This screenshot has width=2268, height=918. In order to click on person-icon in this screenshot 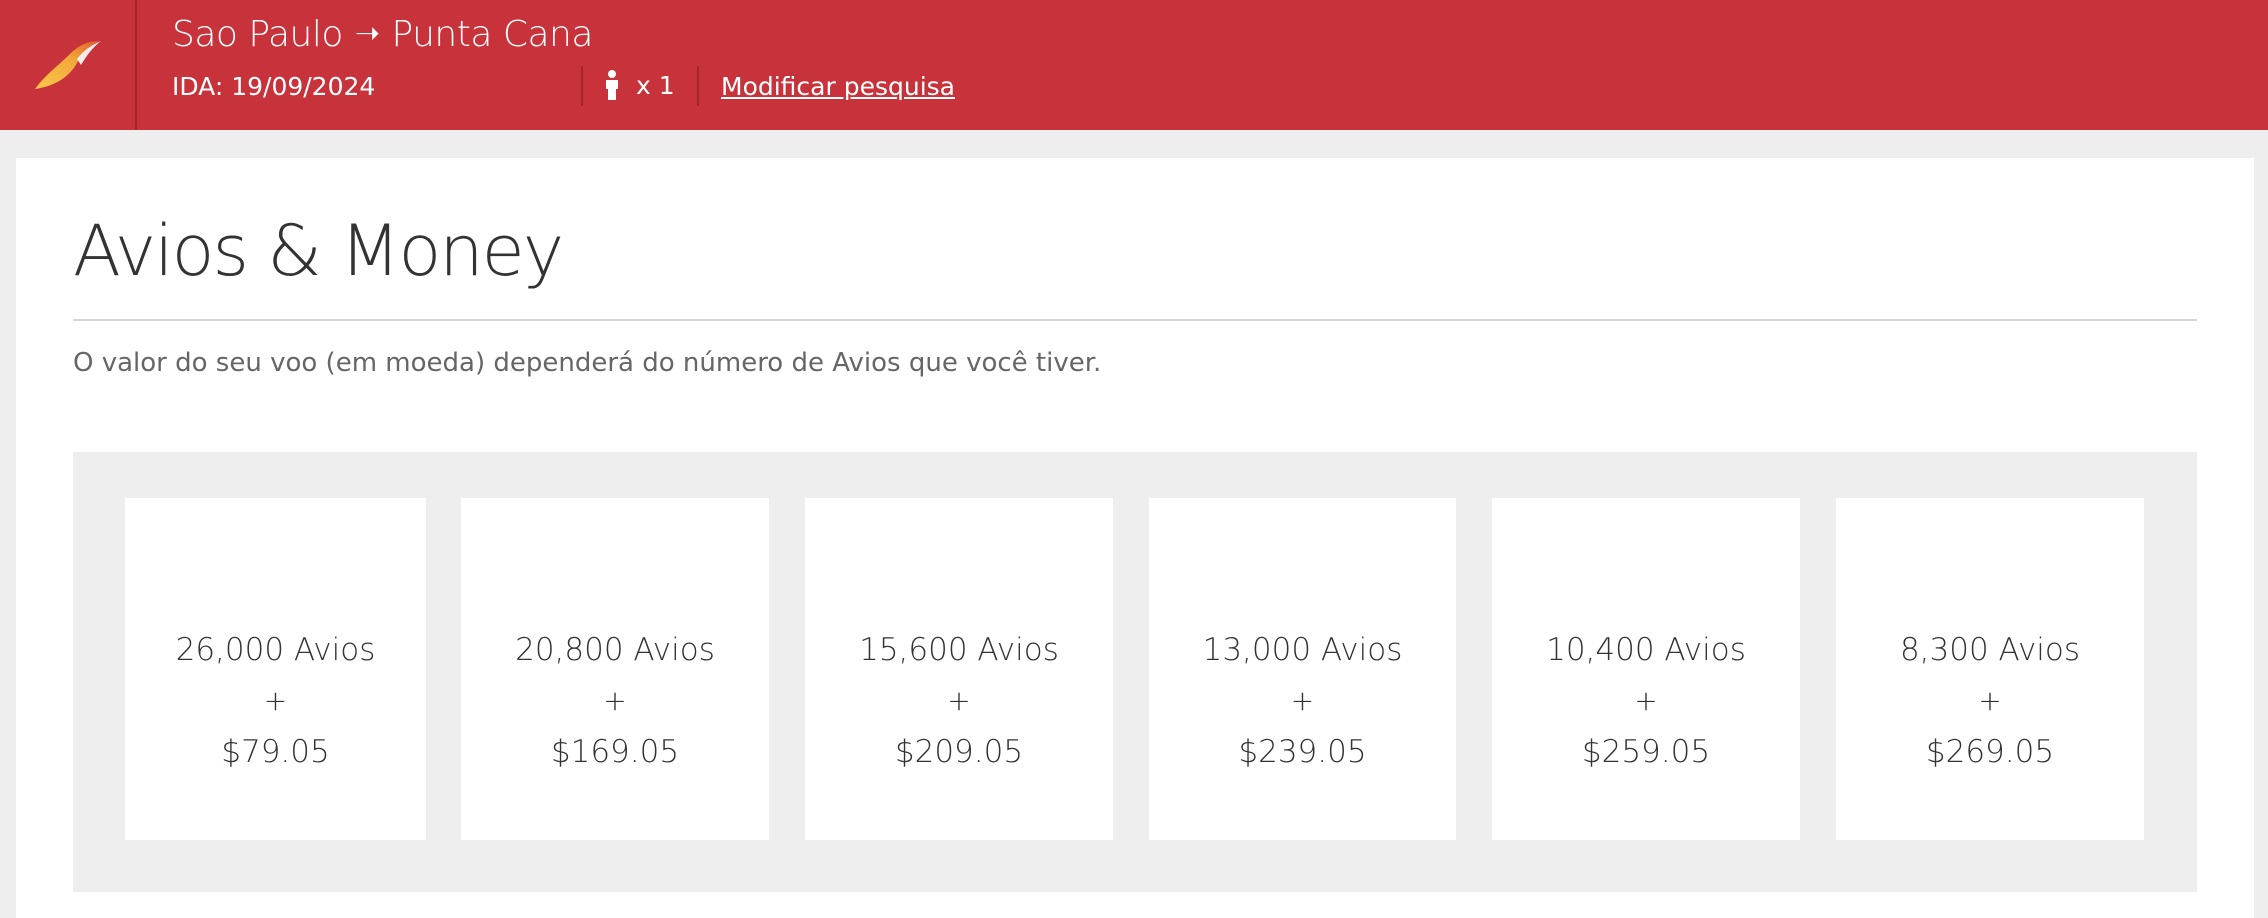, I will do `click(612, 85)`.